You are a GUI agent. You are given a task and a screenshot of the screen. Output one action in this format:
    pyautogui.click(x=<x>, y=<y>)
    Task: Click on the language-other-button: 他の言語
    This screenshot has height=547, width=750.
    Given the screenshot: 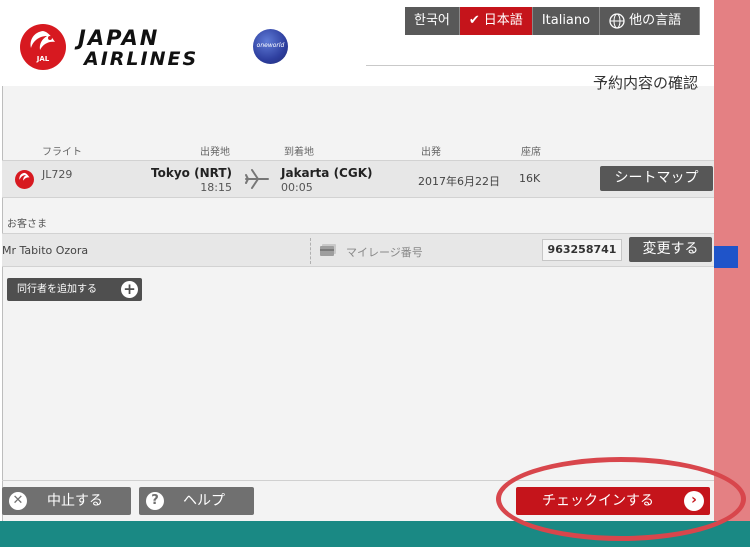 What is the action you would take?
    pyautogui.click(x=650, y=21)
    